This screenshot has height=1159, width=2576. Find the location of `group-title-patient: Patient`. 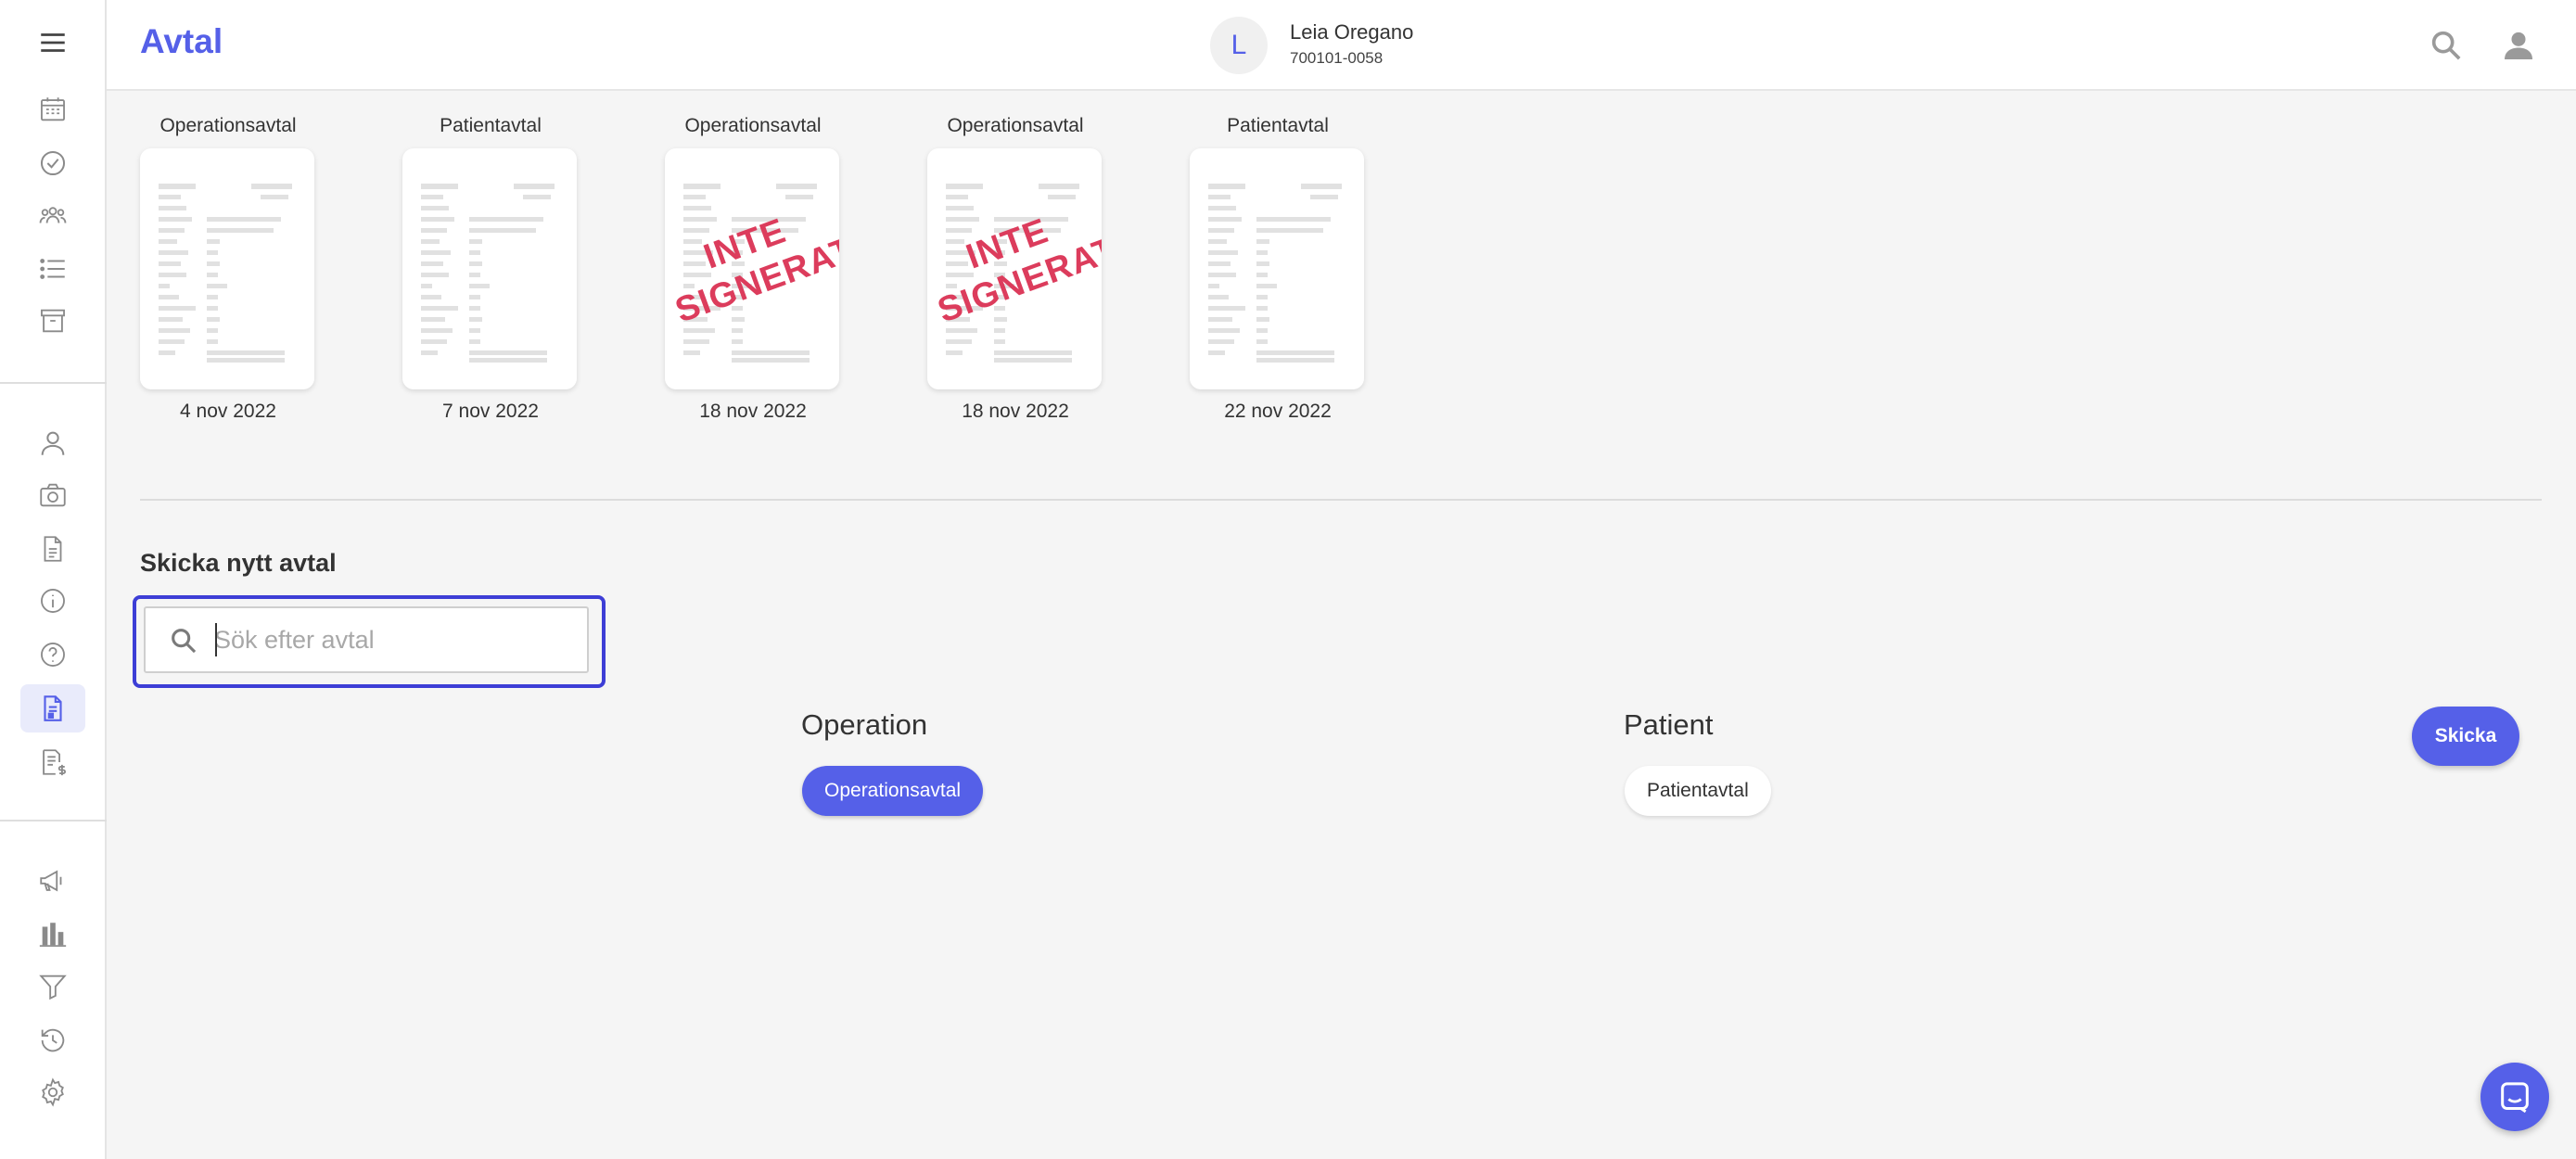

group-title-patient: Patient is located at coordinates (1669, 724).